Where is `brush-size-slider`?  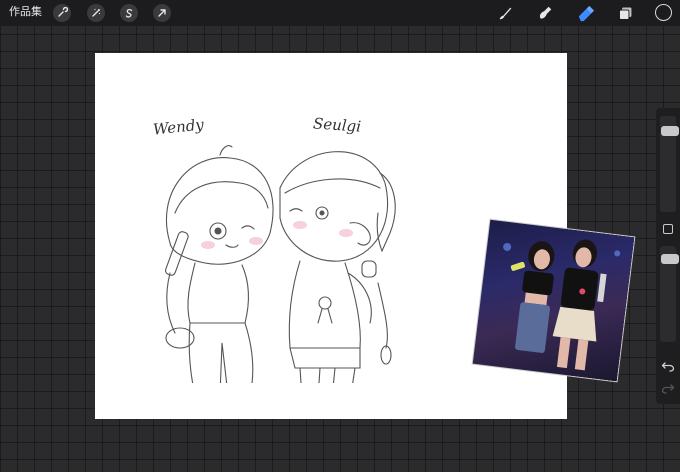 brush-size-slider is located at coordinates (669, 164).